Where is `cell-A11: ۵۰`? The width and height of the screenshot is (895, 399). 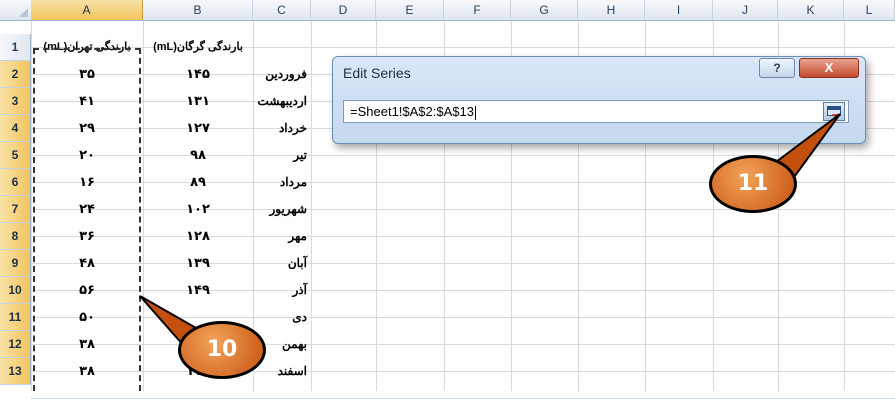 cell-A11: ۵۰ is located at coordinates (87, 317).